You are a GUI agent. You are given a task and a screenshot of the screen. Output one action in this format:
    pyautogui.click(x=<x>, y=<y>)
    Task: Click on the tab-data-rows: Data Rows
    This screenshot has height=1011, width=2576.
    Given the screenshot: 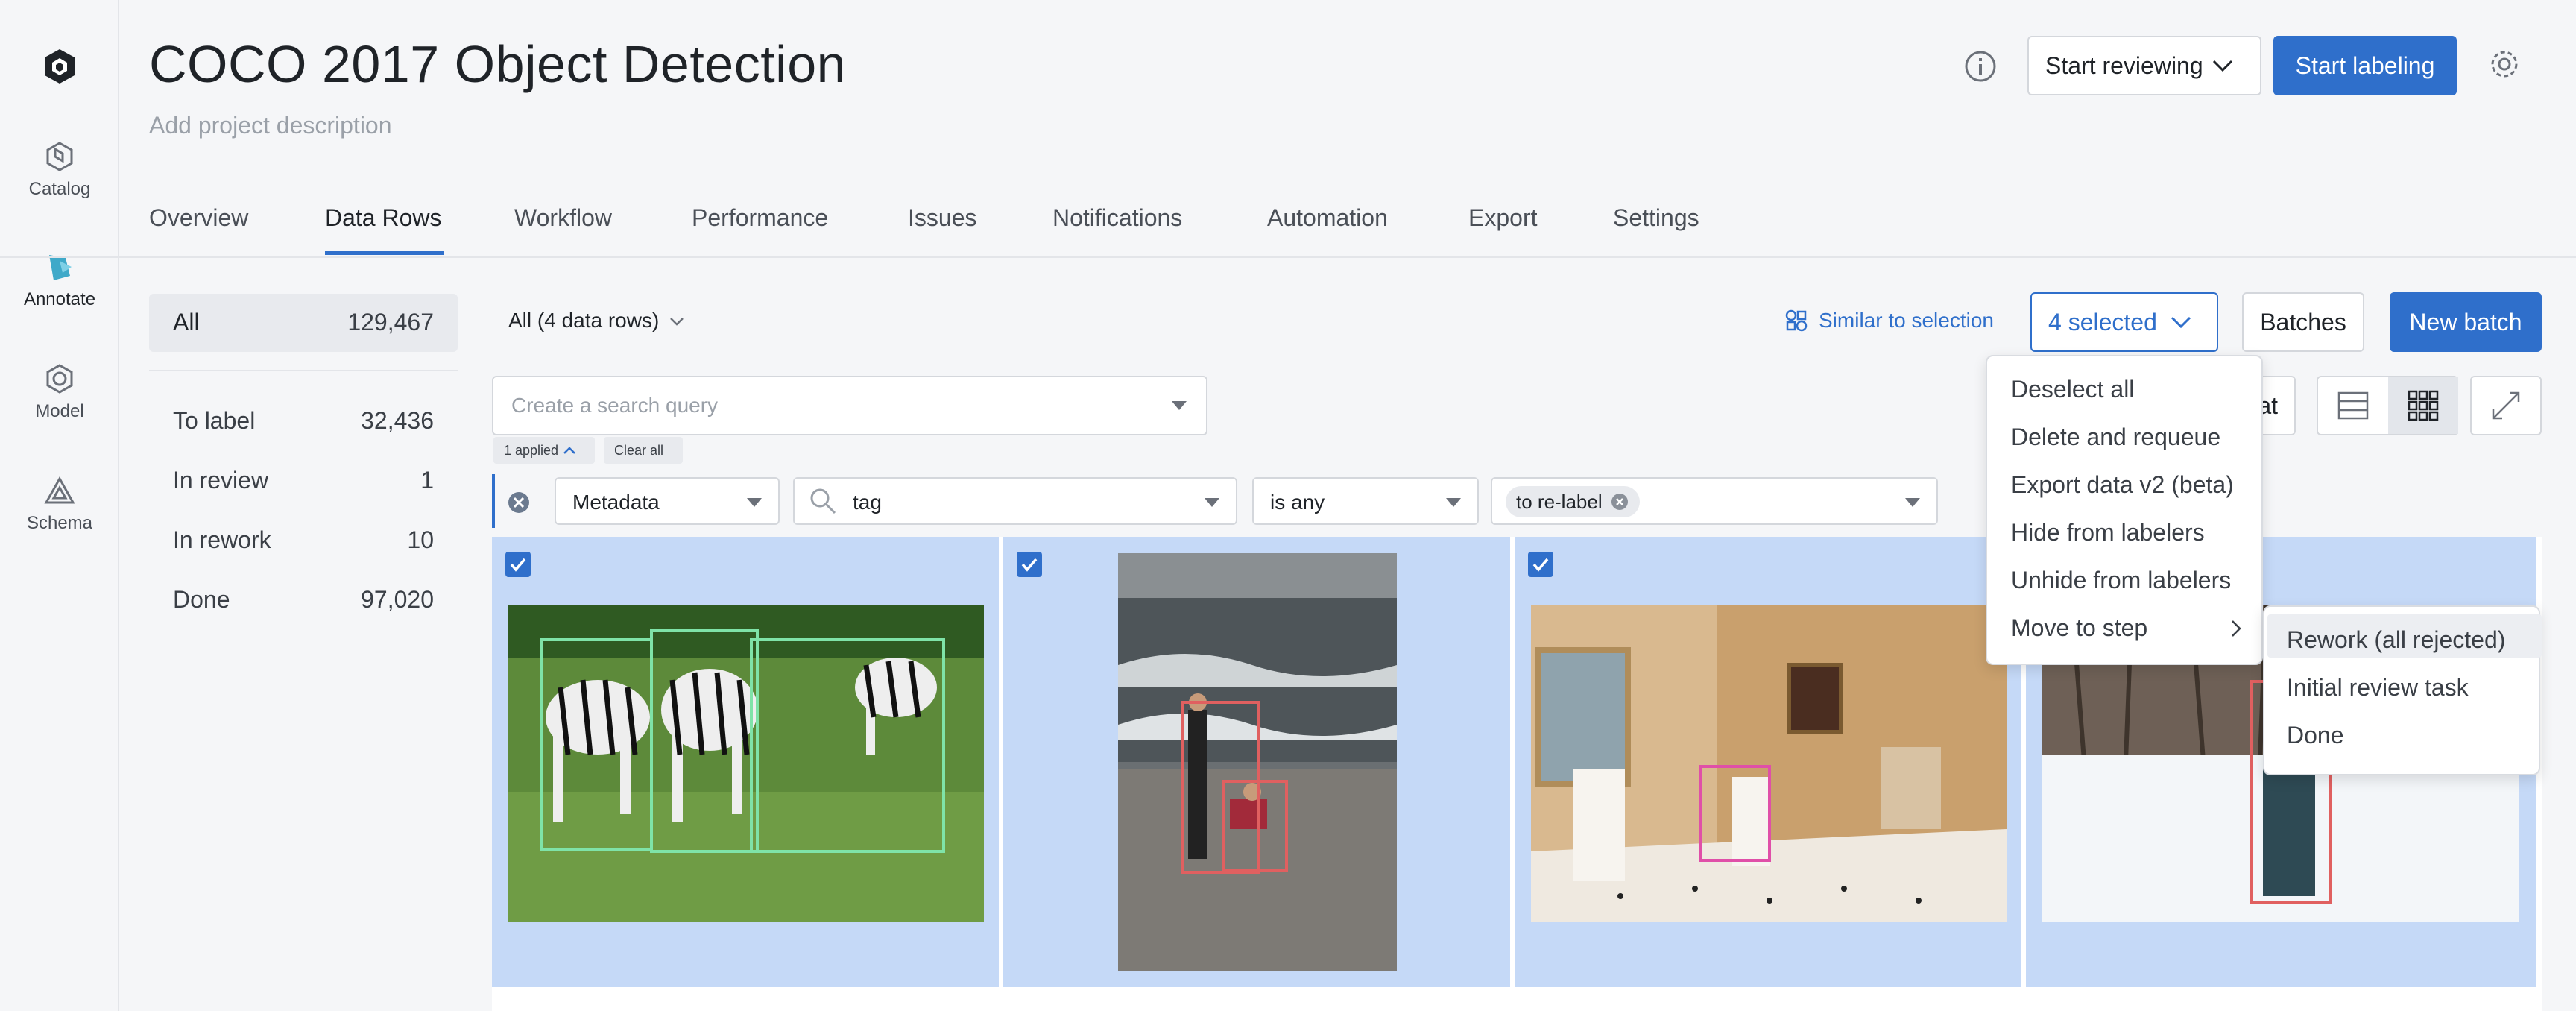 What is the action you would take?
    pyautogui.click(x=383, y=218)
    